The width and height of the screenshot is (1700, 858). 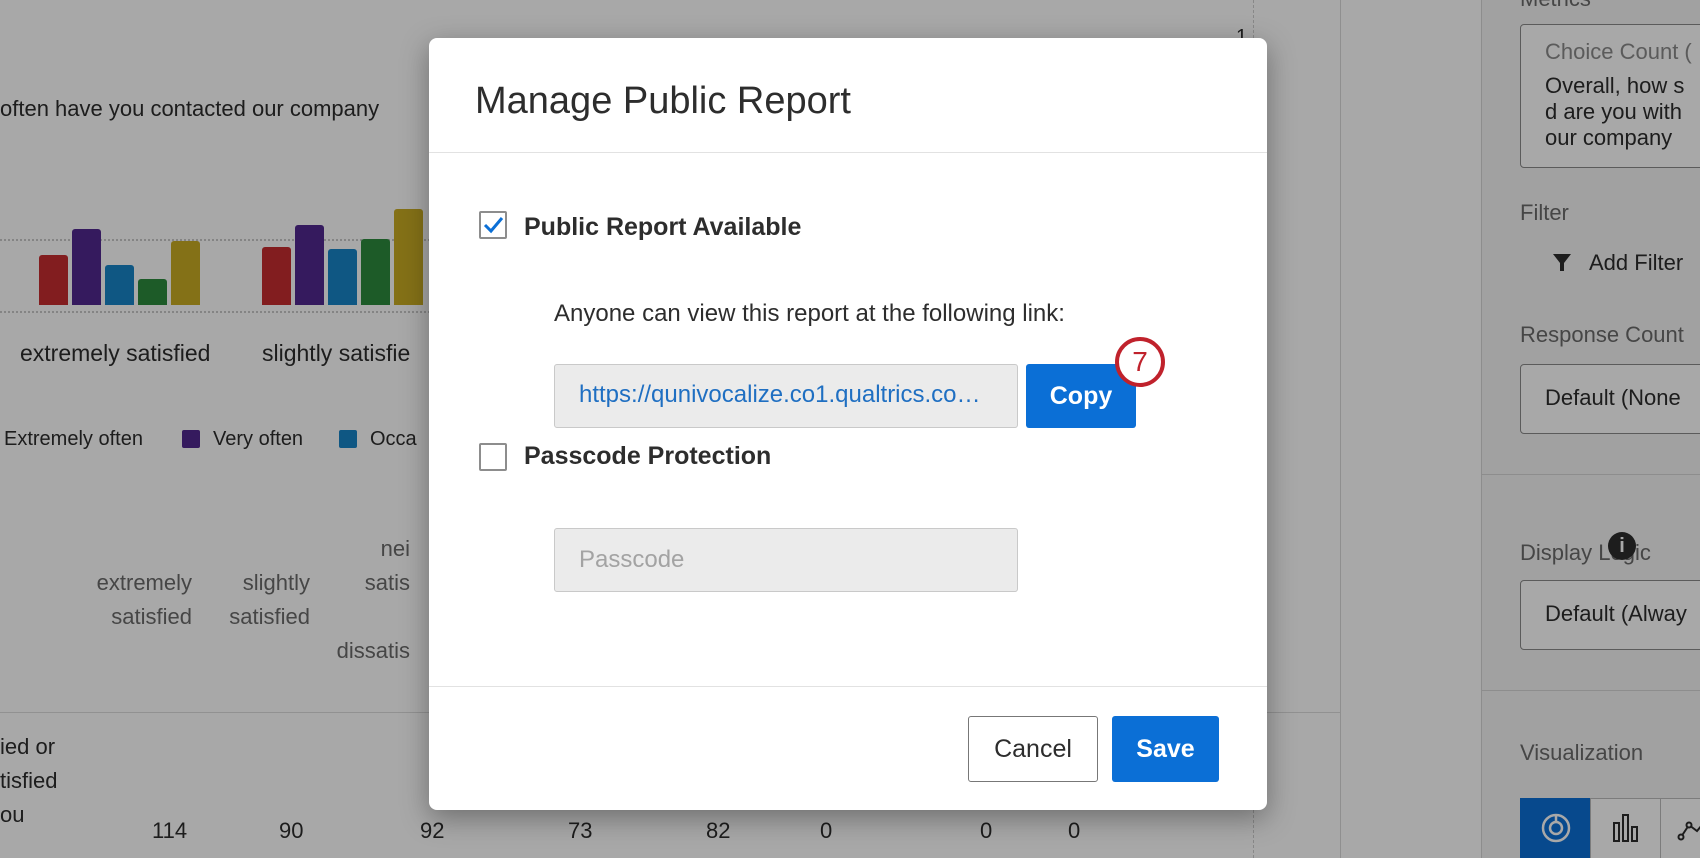 I want to click on public-available-checkbox, so click(x=493, y=225).